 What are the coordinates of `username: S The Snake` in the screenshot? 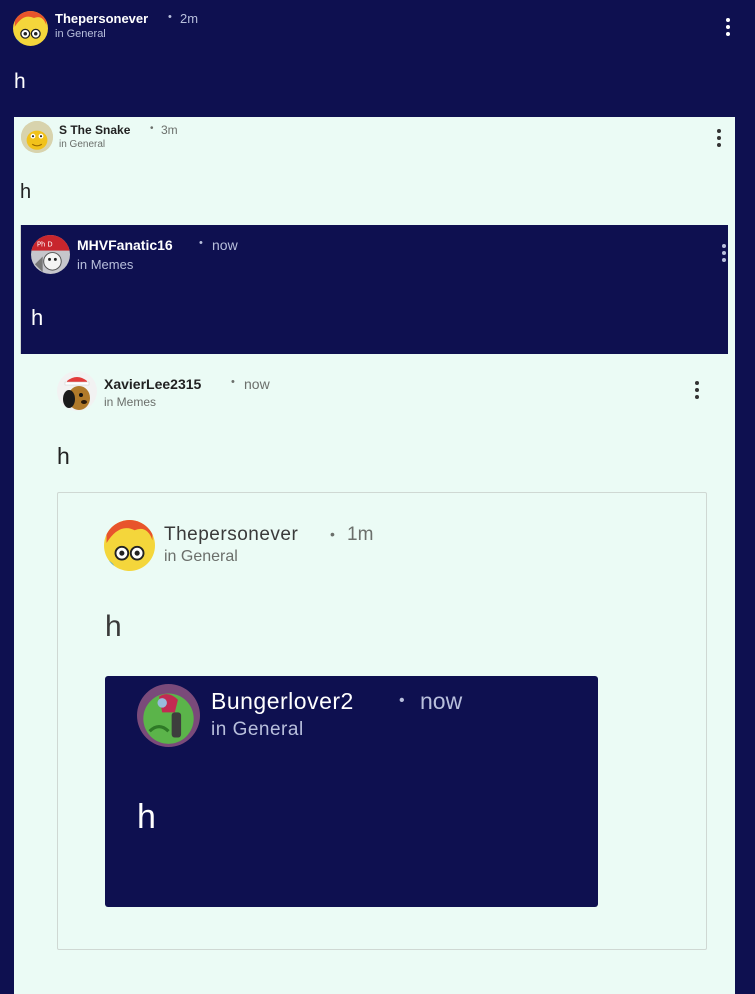 It's located at (94, 130).